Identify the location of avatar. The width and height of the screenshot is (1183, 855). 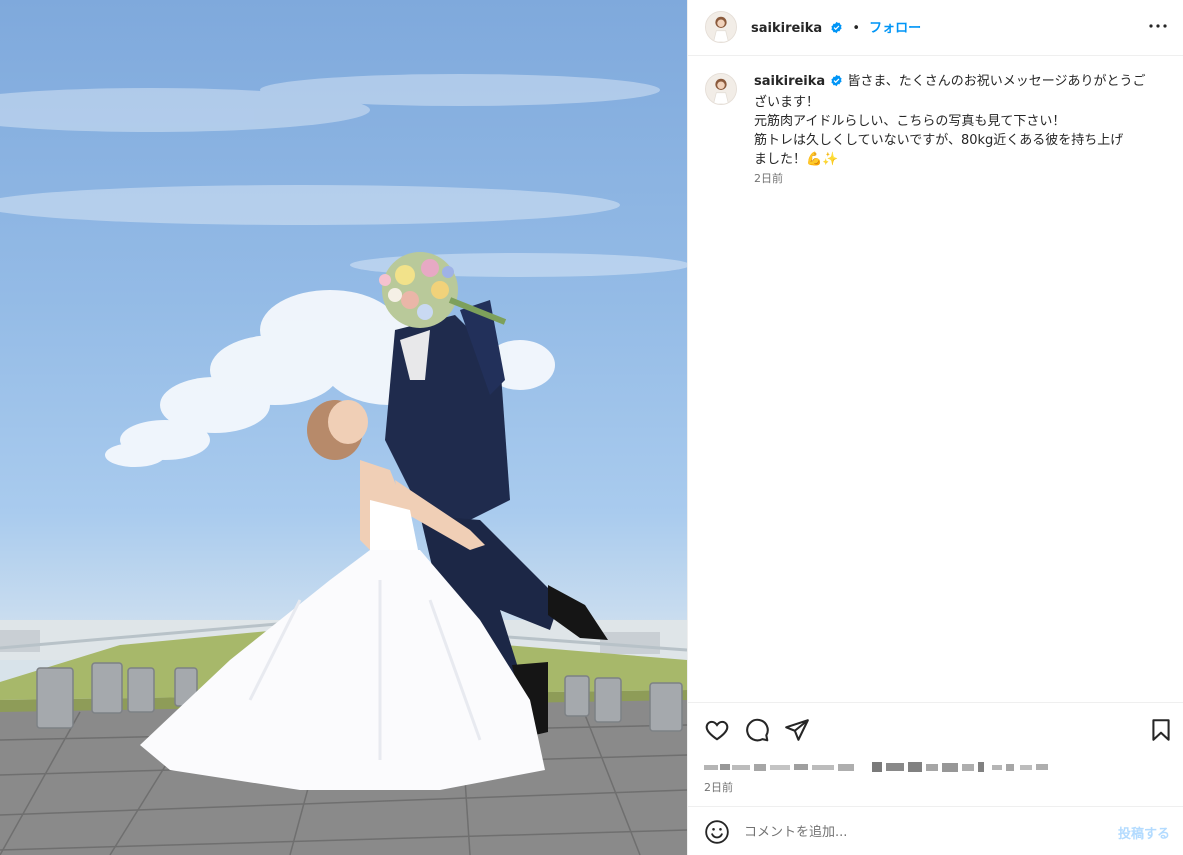
(721, 27).